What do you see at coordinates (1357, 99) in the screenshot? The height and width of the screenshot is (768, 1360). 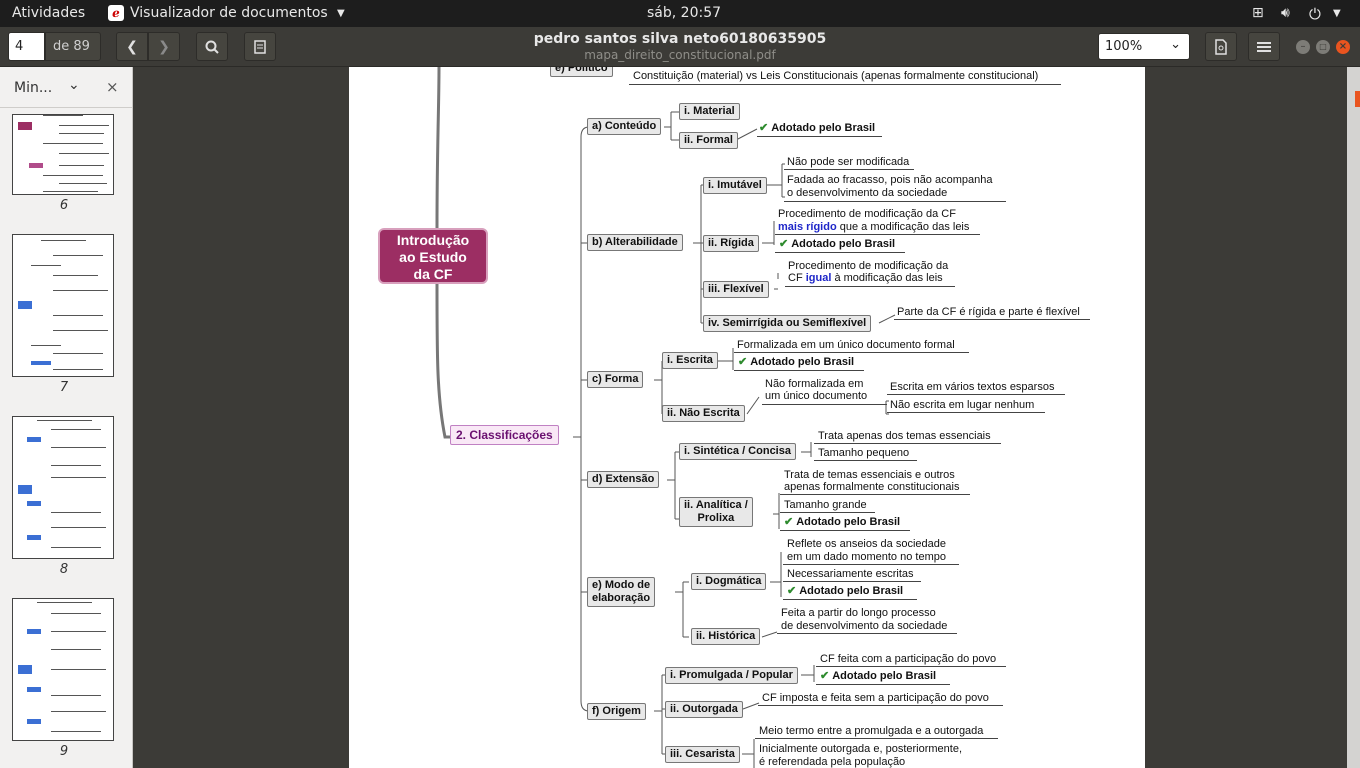 I see `scrollbar-thumb` at bounding box center [1357, 99].